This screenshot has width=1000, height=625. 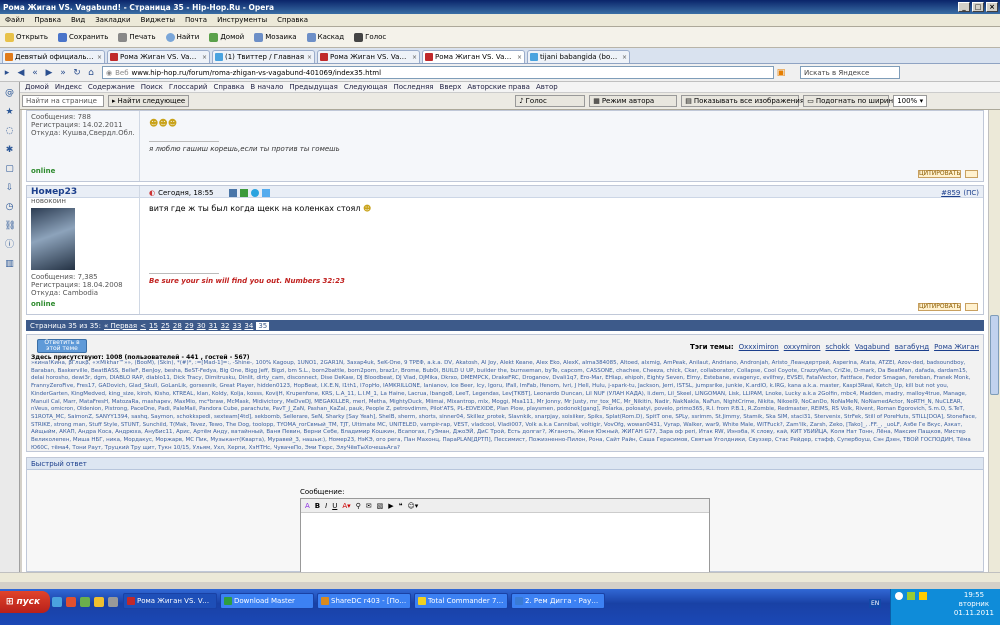 I want to click on menu-tools: Инструменты, so click(x=242, y=20).